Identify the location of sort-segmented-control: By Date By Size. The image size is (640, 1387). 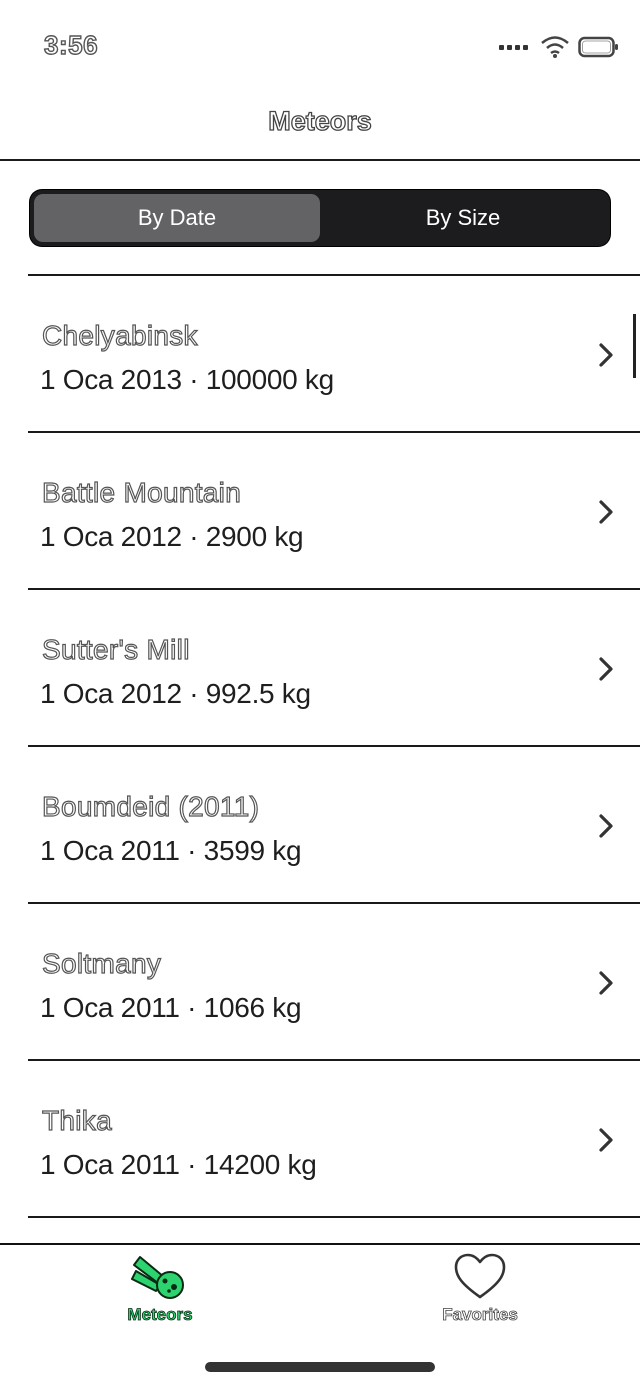
(320, 218).